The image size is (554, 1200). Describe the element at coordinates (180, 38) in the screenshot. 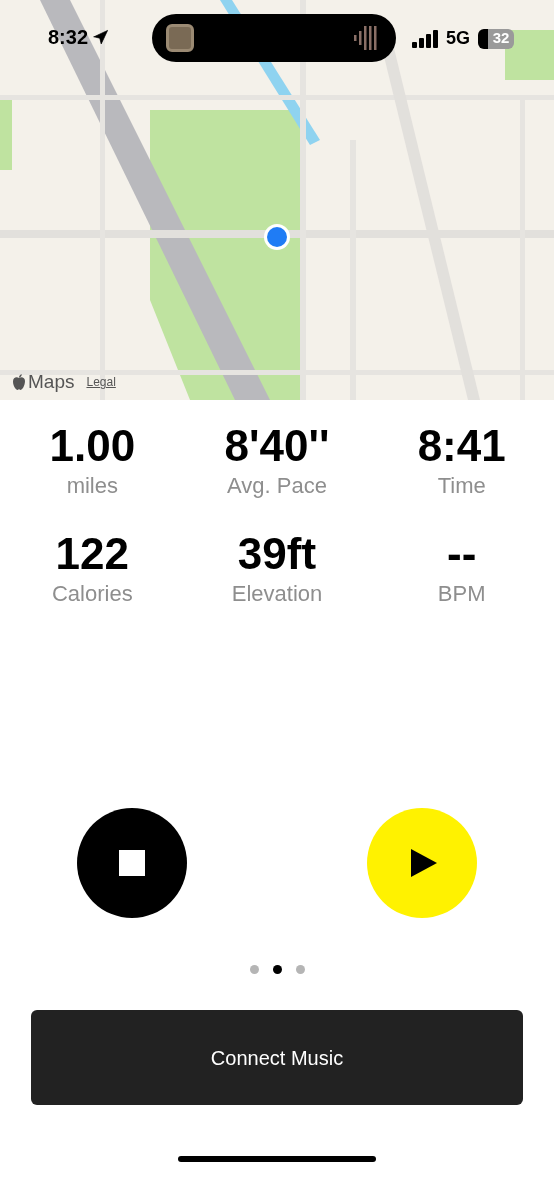

I see `album-art-icon` at that location.